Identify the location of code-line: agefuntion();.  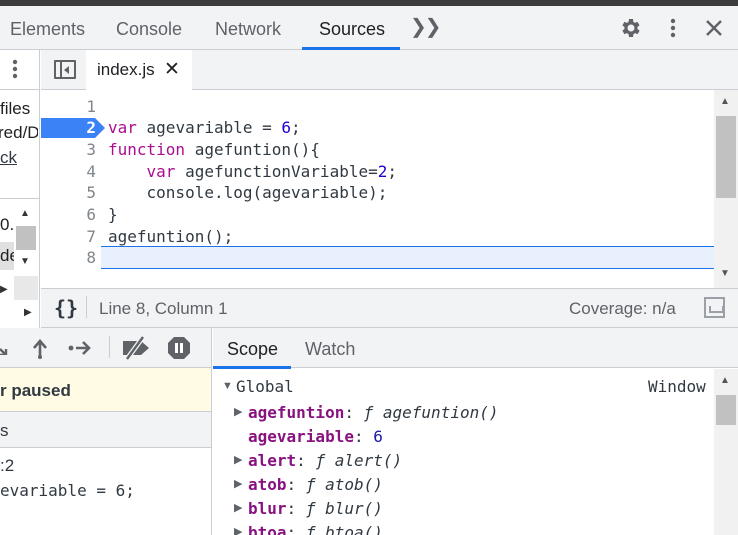
(170, 236).